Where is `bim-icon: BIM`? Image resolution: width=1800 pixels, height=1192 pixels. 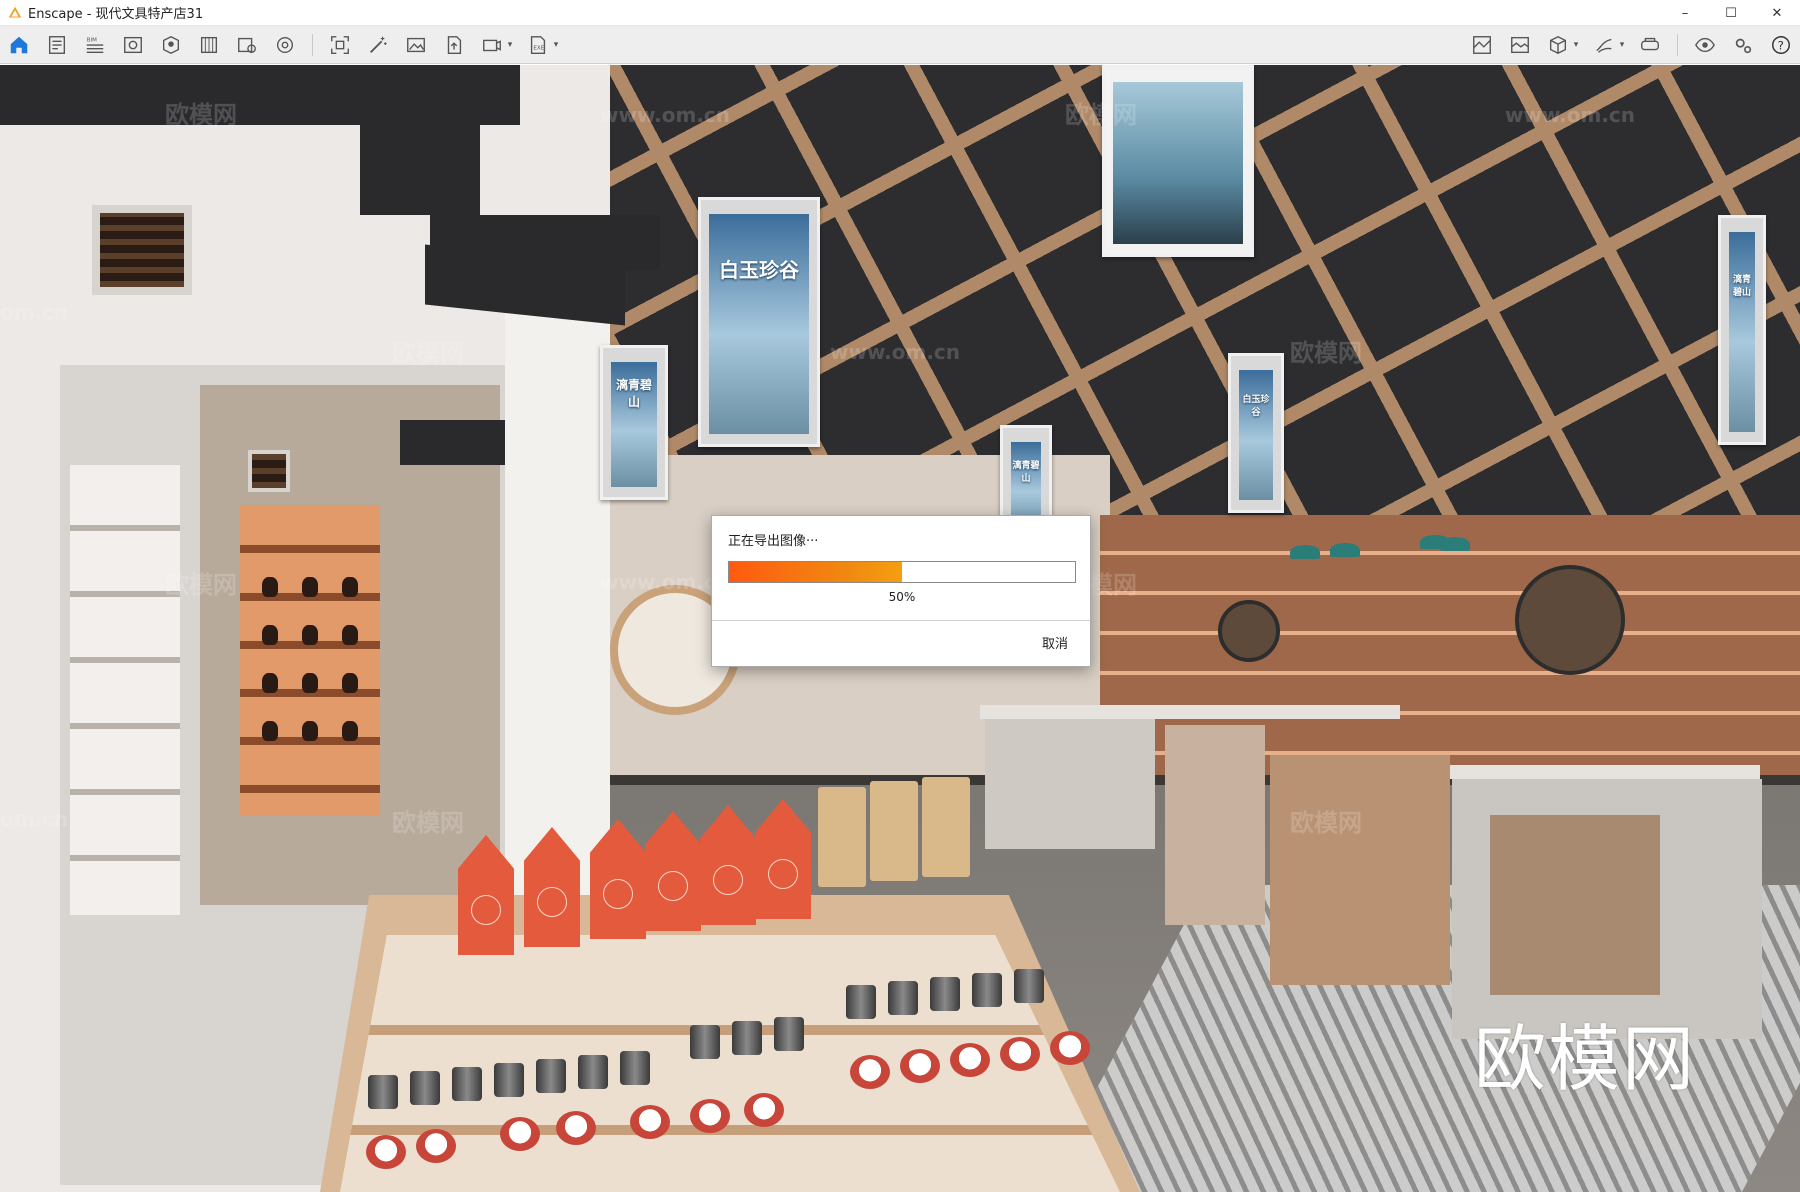 bim-icon: BIM is located at coordinates (95, 45).